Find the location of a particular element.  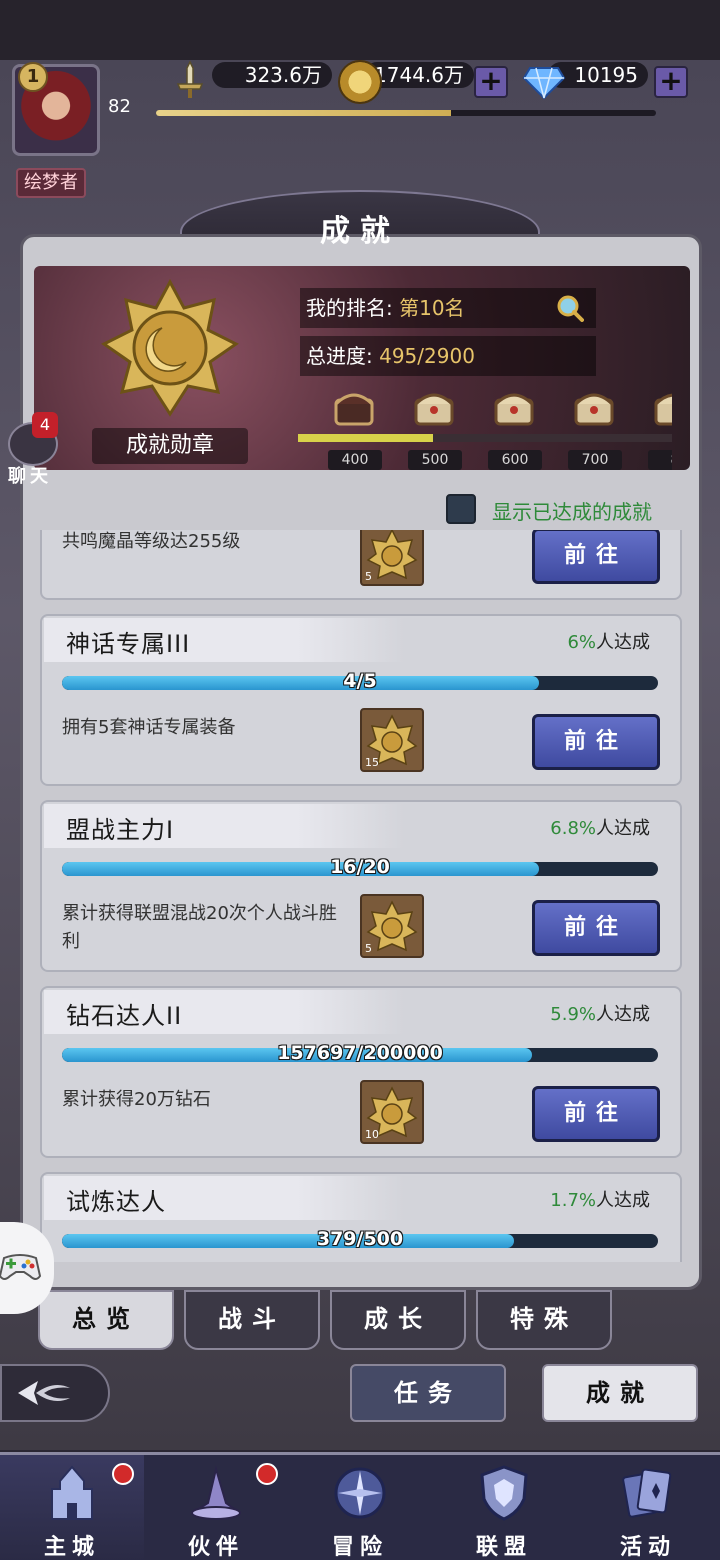

achievement-card: 神话专属III 6%人达成 4/5 拥有5套神话专属装备 15 前往 is located at coordinates (361, 700).